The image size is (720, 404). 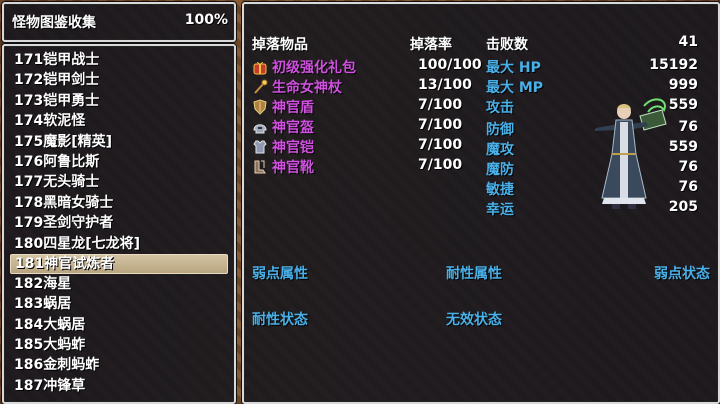 I want to click on monster-list-item: 173铠甲勇士, so click(x=119, y=101).